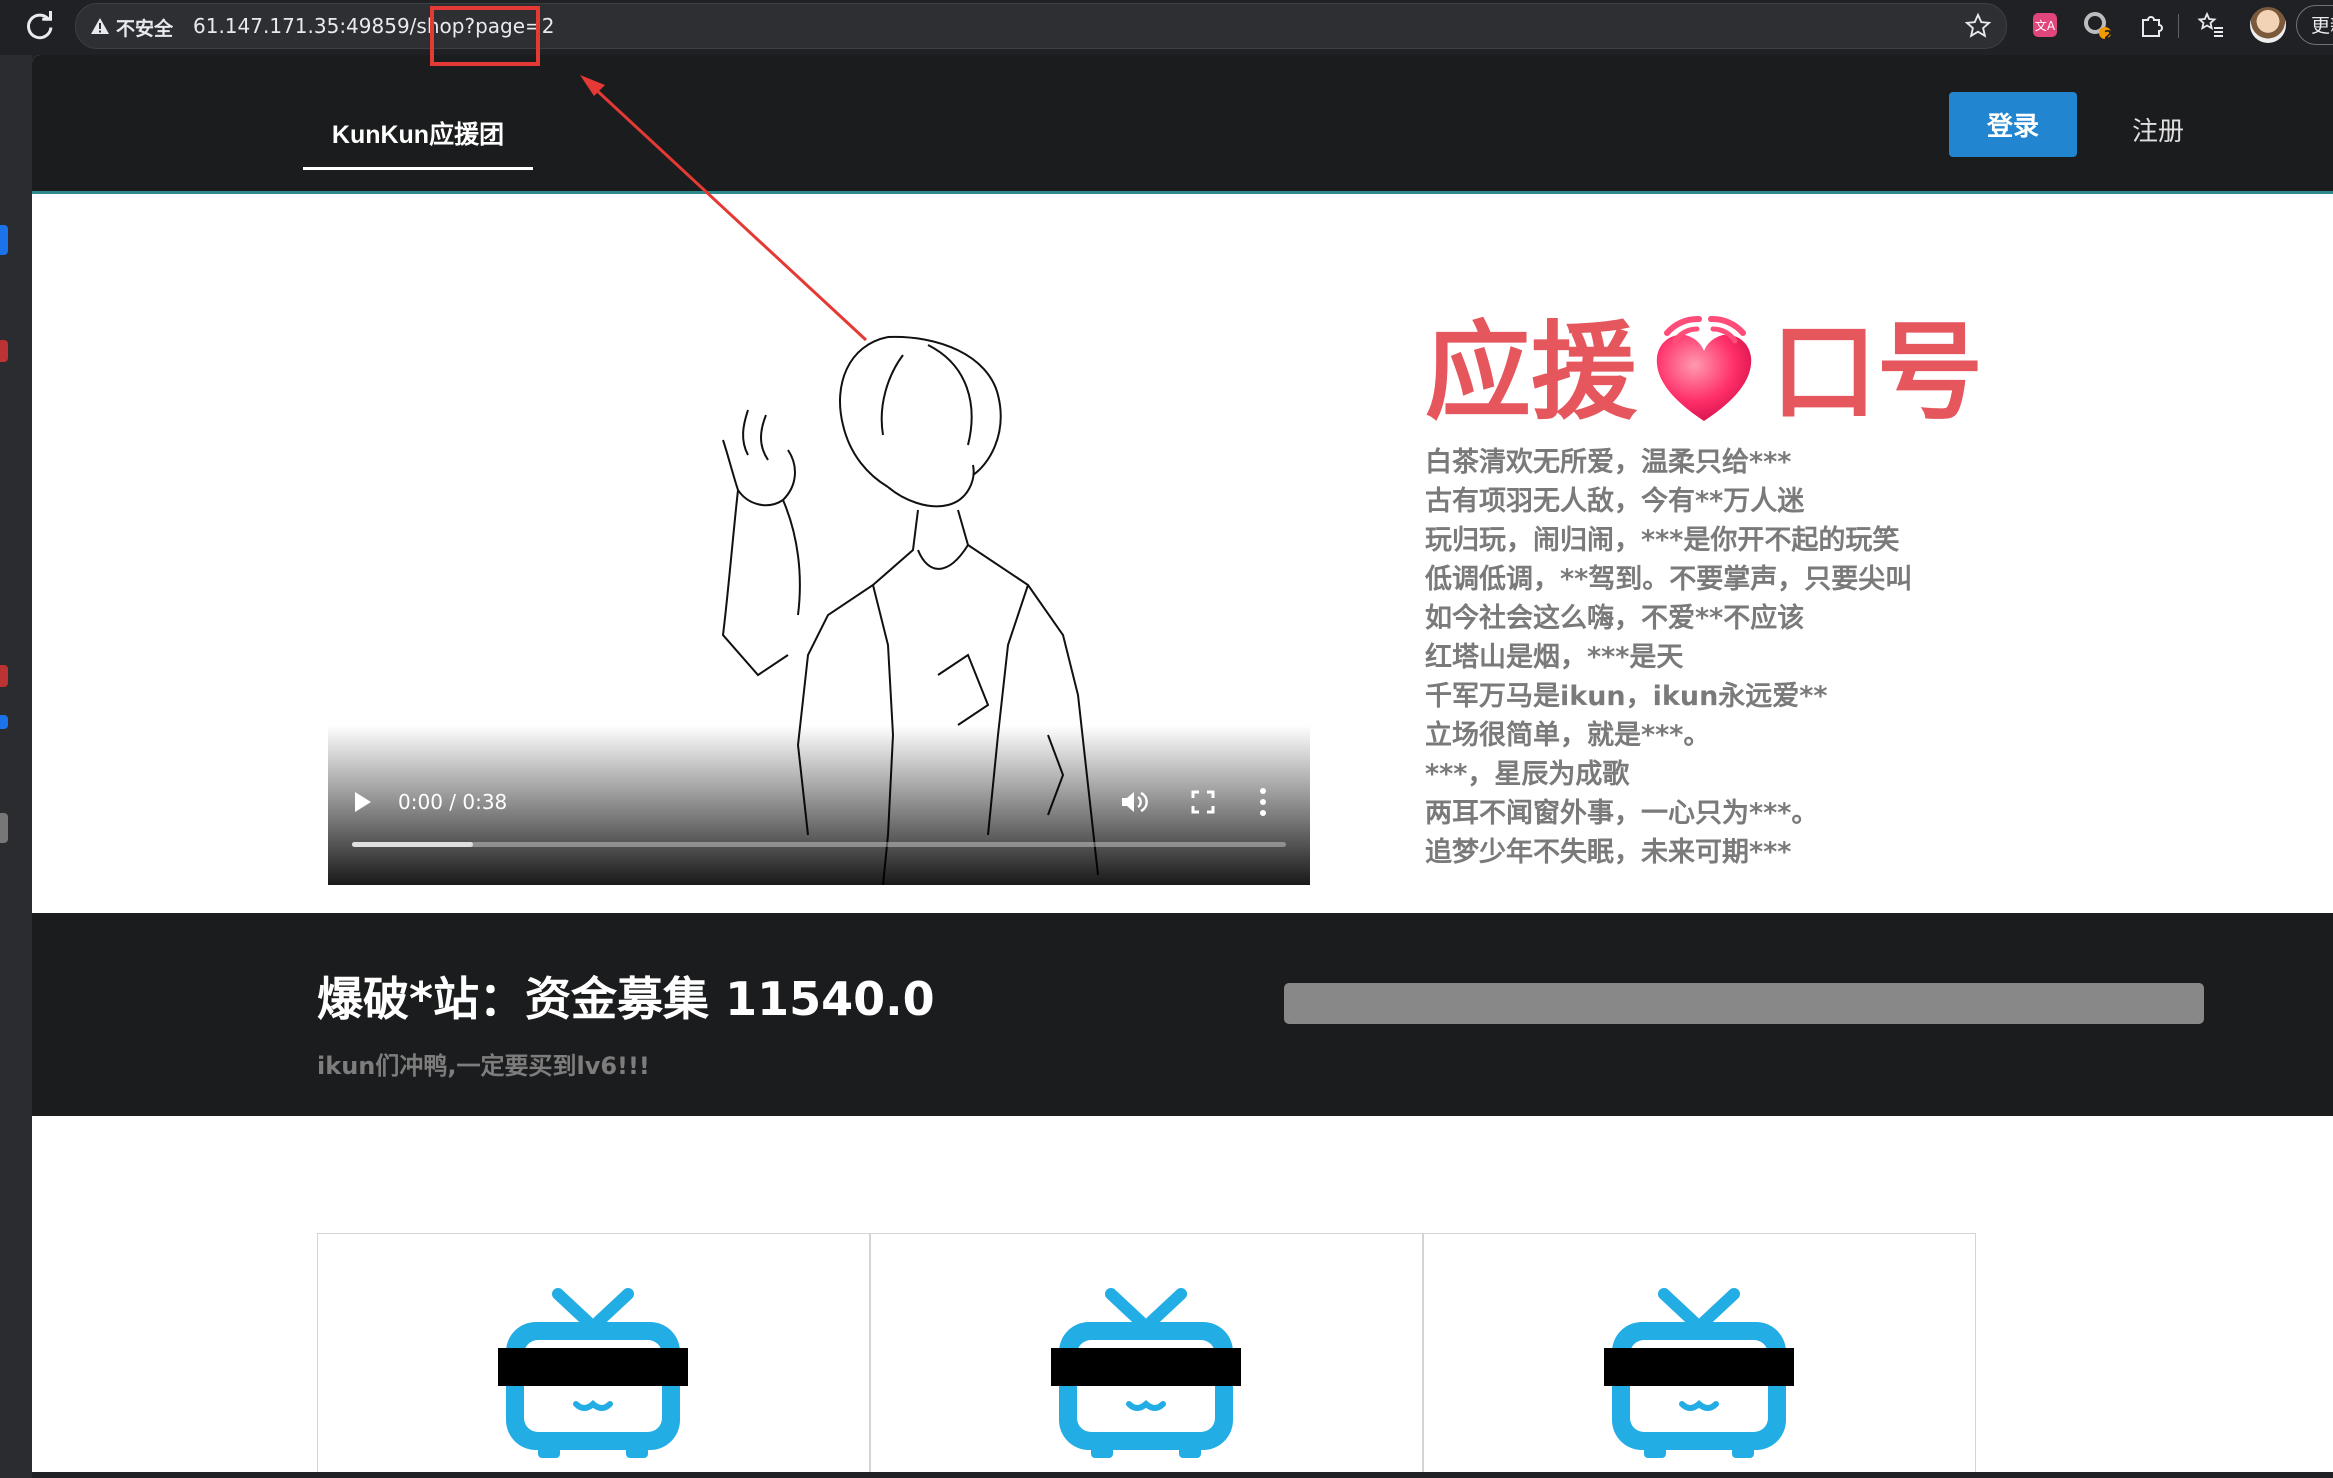  I want to click on funding-subtitle: ikun们冲鸭,一定要买到lv6!!!, so click(483, 1066).